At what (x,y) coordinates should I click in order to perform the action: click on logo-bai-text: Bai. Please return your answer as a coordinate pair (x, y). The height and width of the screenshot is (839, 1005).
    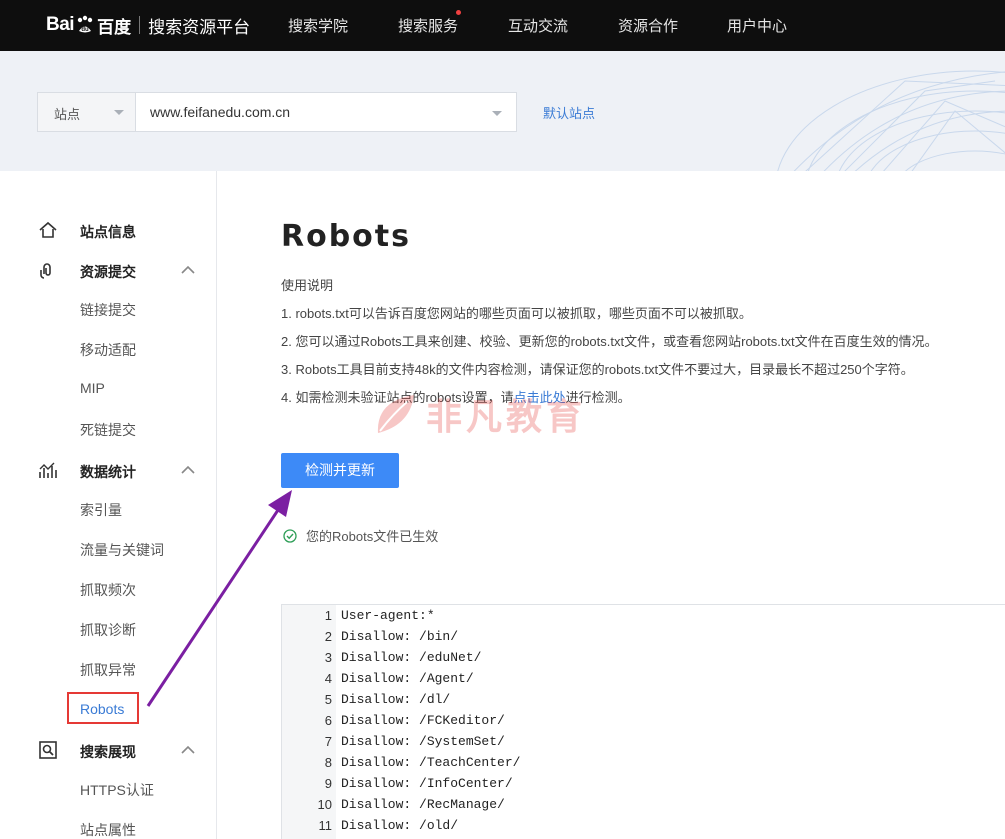
    Looking at the image, I should click on (60, 24).